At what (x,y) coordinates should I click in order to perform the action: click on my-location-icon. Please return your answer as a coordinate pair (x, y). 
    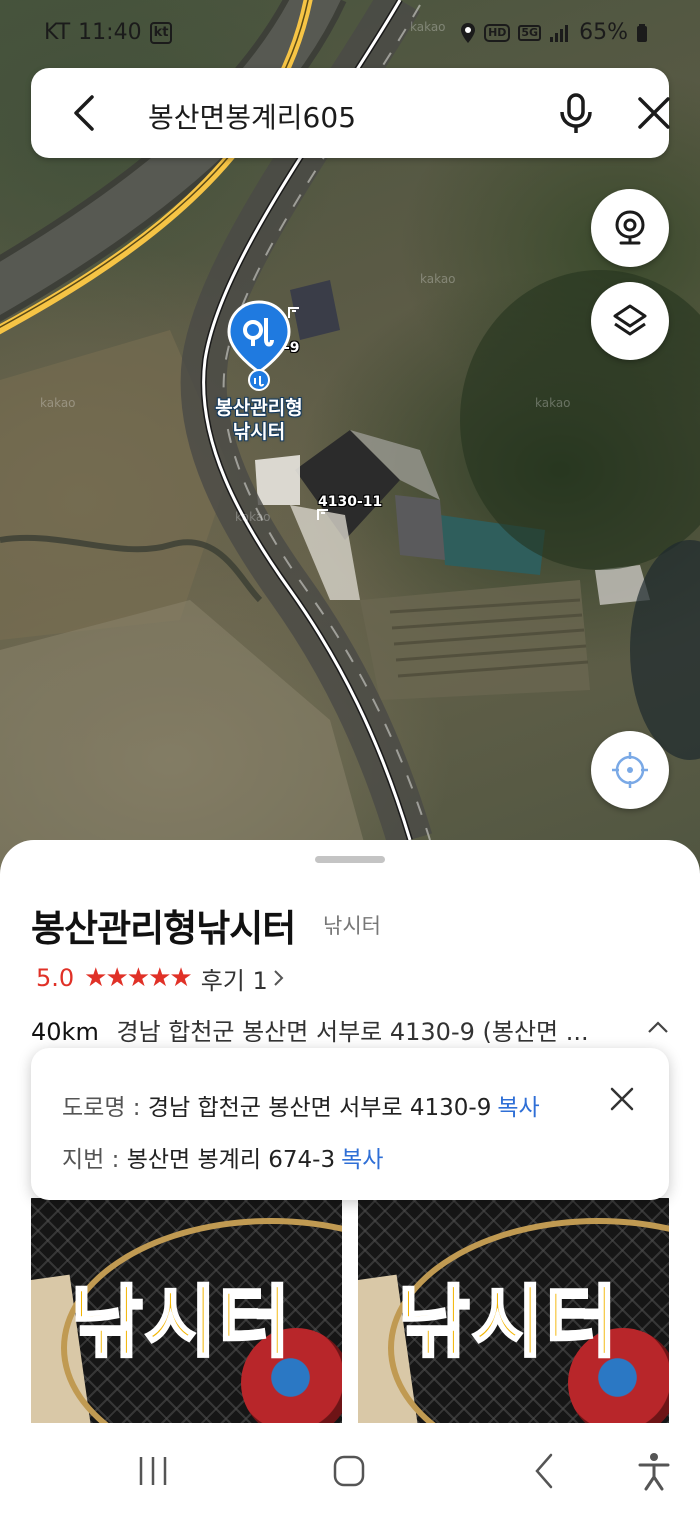
    Looking at the image, I should click on (630, 770).